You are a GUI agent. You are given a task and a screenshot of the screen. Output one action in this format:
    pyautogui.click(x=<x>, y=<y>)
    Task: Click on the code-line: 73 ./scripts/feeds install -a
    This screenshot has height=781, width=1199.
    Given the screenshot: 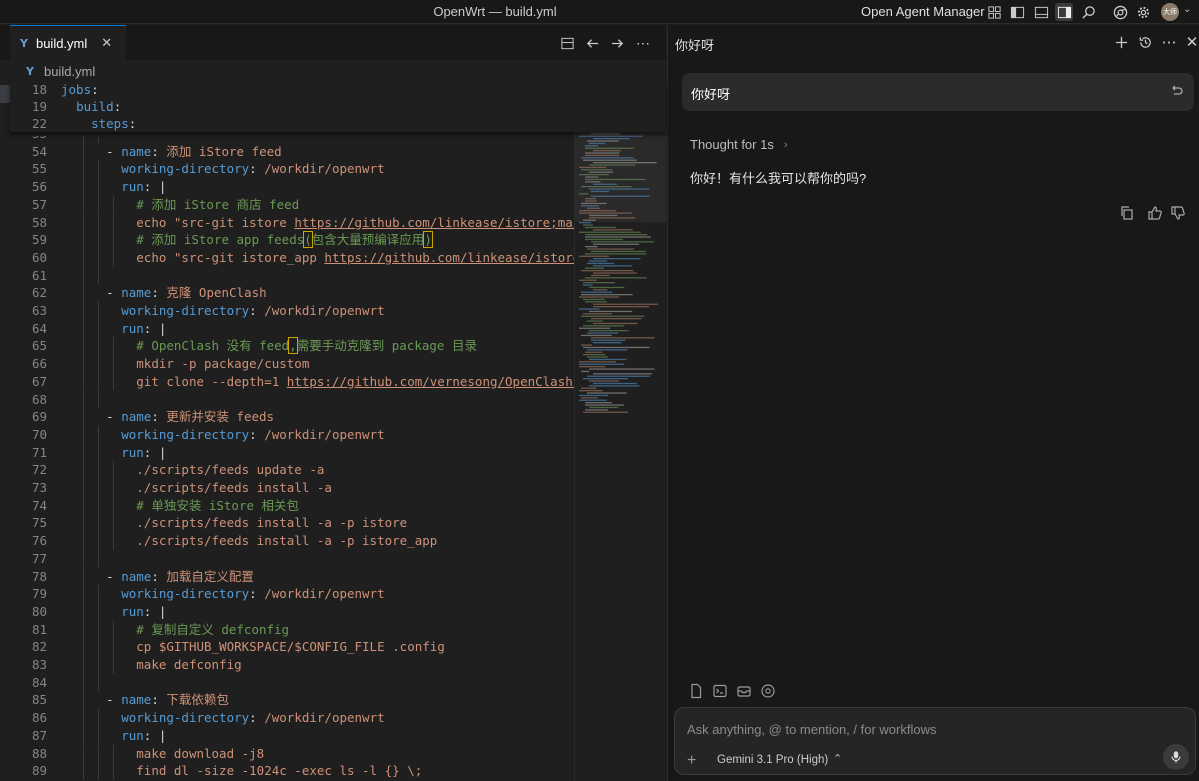 What is the action you would take?
    pyautogui.click(x=292, y=488)
    